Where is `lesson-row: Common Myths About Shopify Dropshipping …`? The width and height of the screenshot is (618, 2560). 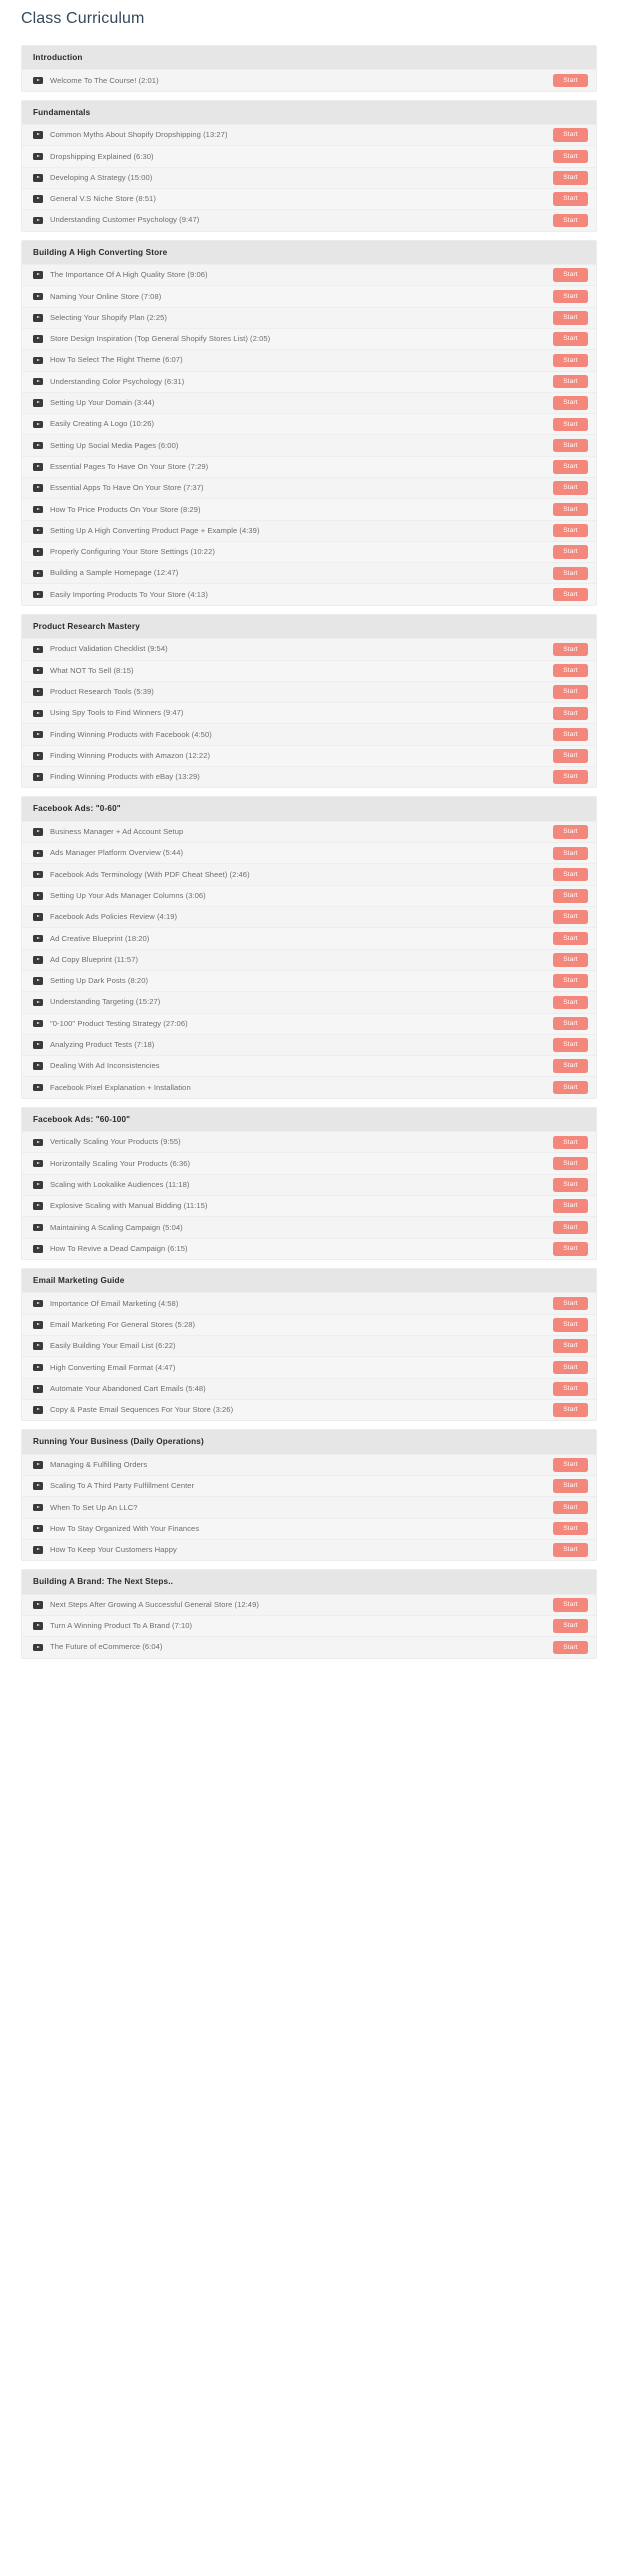
lesson-row: Common Myths About Shopify Dropshipping … is located at coordinates (309, 135).